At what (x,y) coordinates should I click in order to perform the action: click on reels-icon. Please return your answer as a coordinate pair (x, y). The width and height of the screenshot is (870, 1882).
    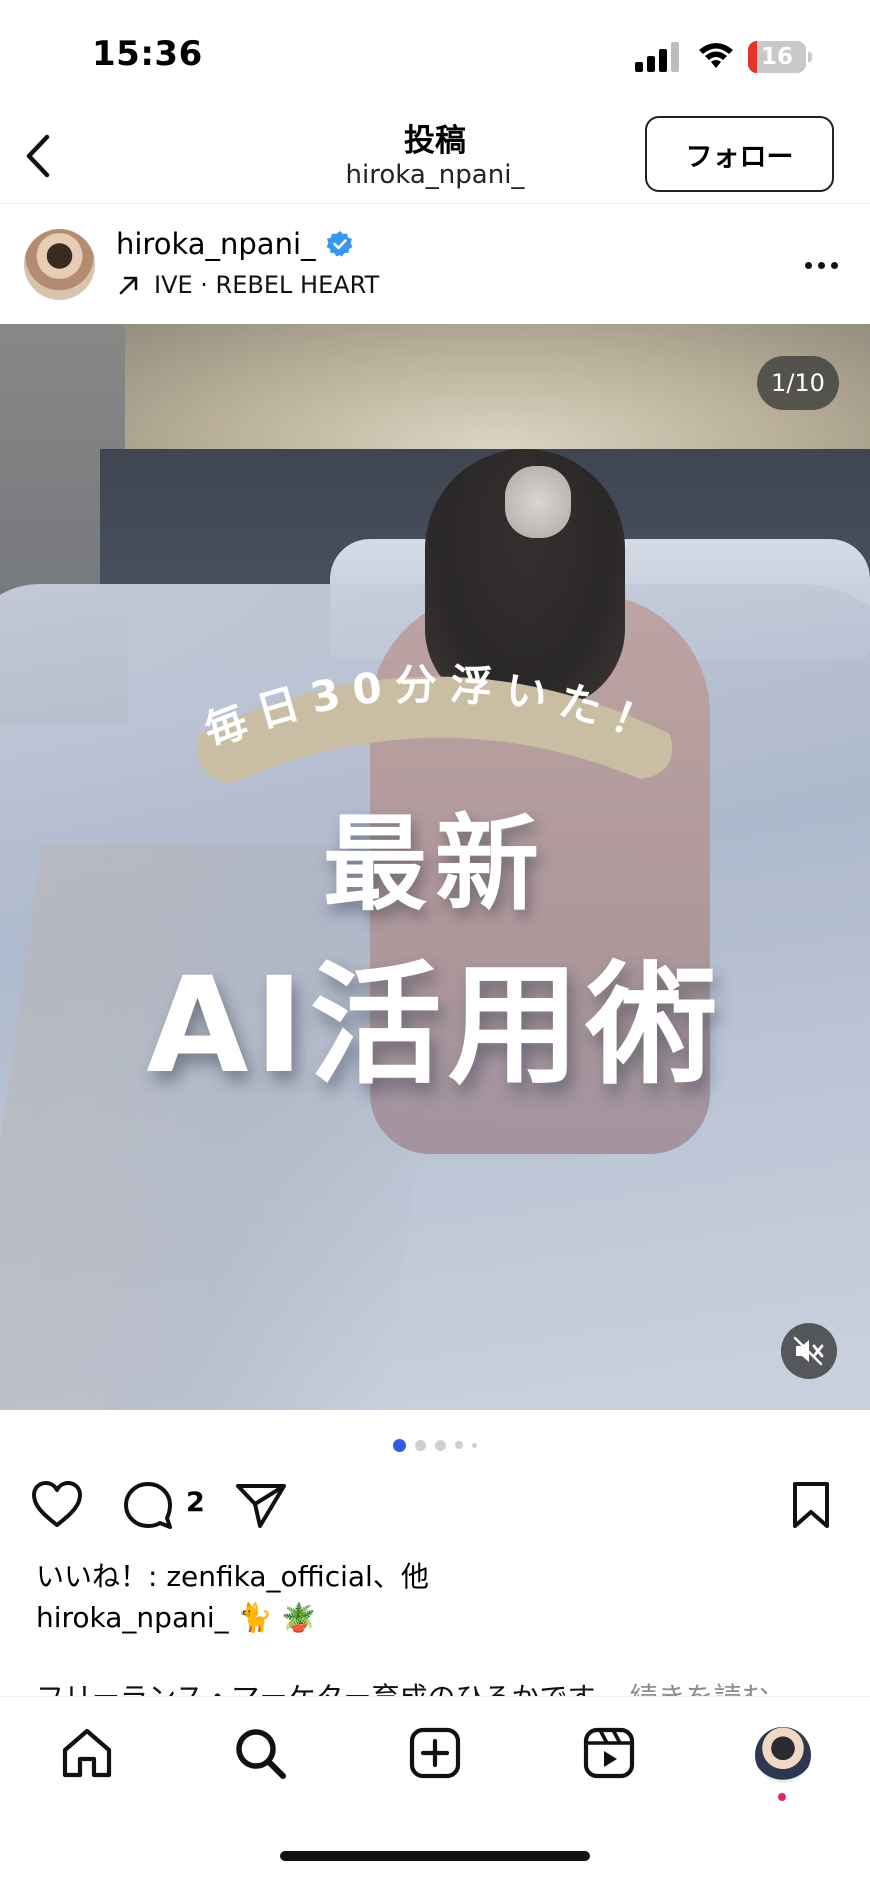
    Looking at the image, I should click on (609, 1753).